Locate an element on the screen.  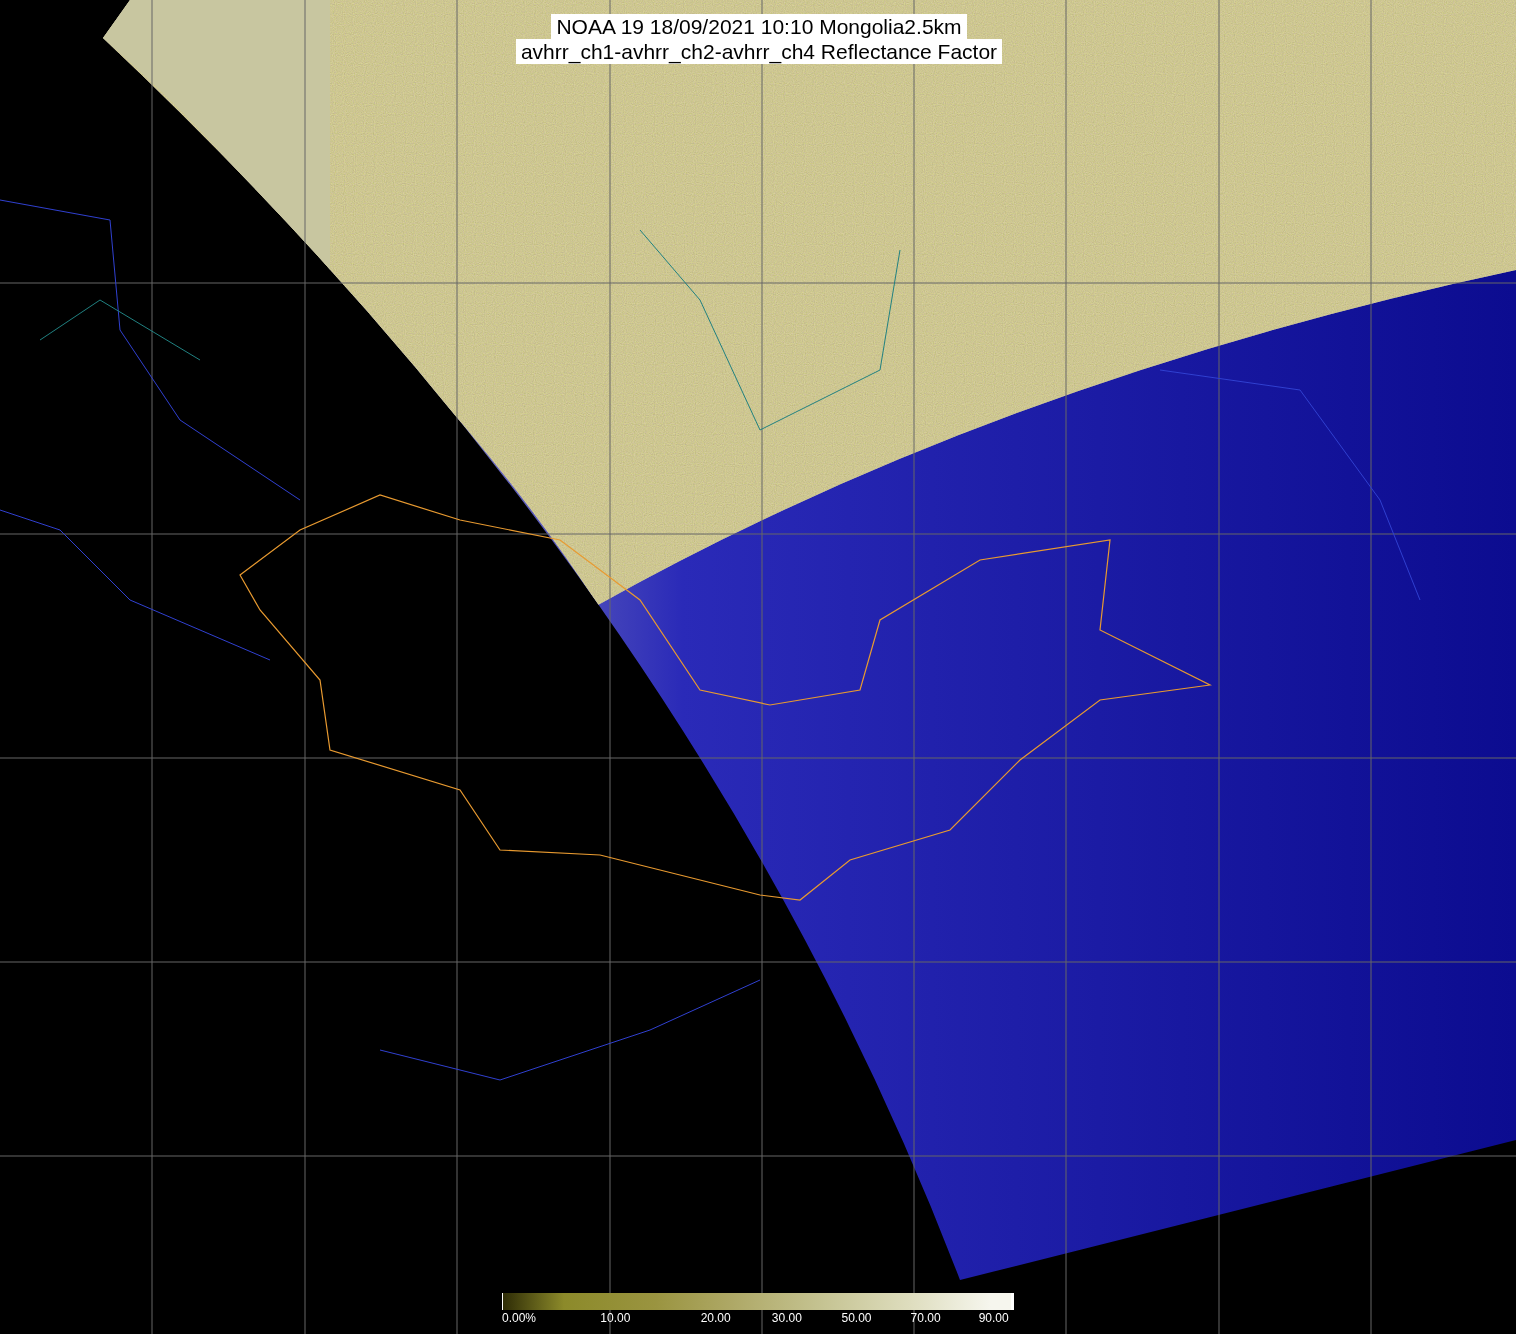
colorbar-label: 20.00 is located at coordinates (715, 1318).